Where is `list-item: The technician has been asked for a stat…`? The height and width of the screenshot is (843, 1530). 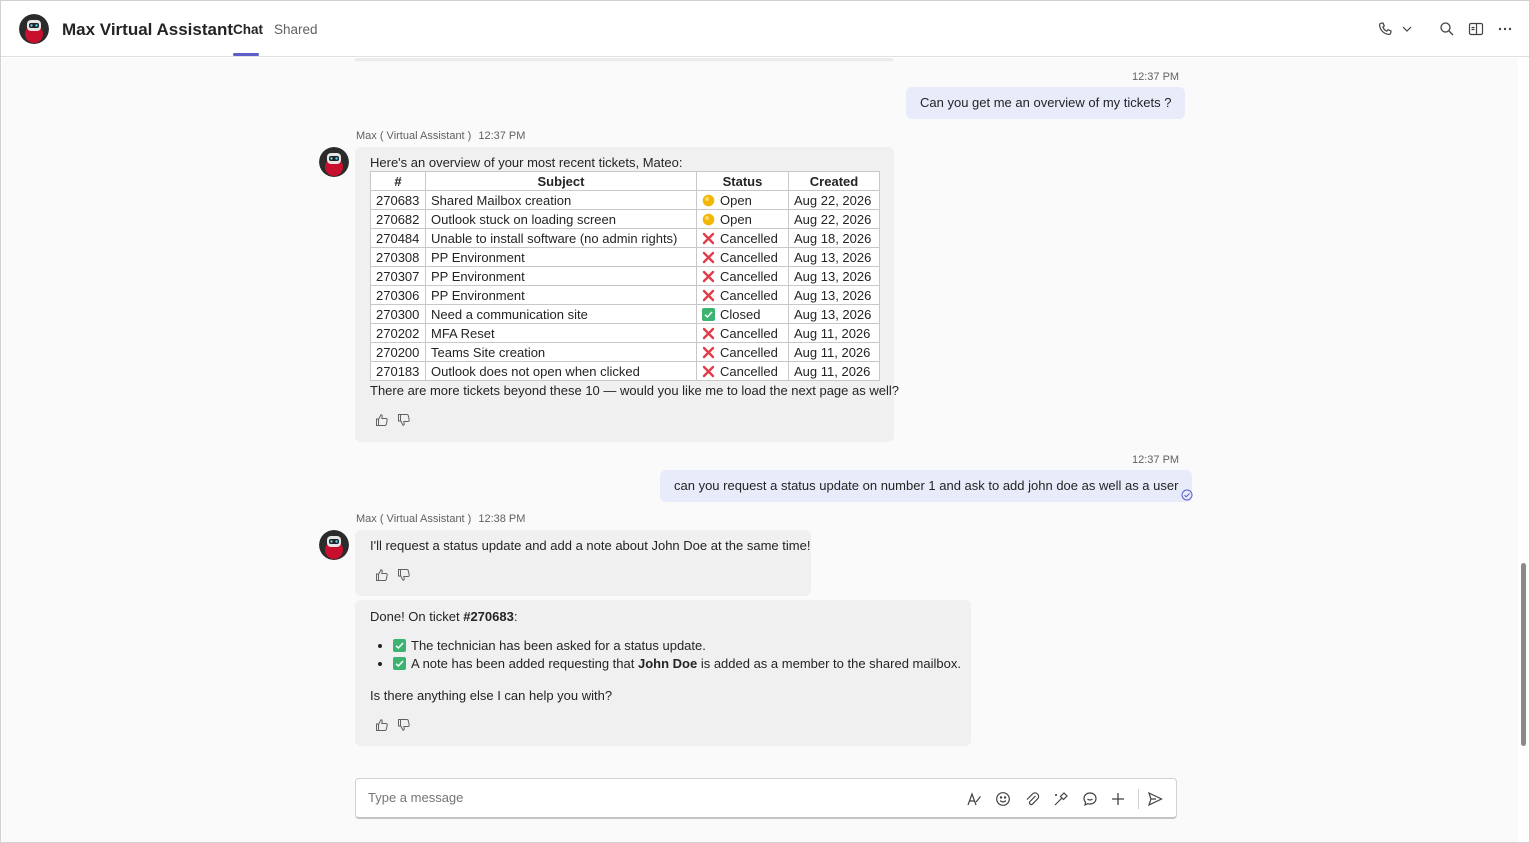
list-item: The technician has been asked for a stat… is located at coordinates (677, 646).